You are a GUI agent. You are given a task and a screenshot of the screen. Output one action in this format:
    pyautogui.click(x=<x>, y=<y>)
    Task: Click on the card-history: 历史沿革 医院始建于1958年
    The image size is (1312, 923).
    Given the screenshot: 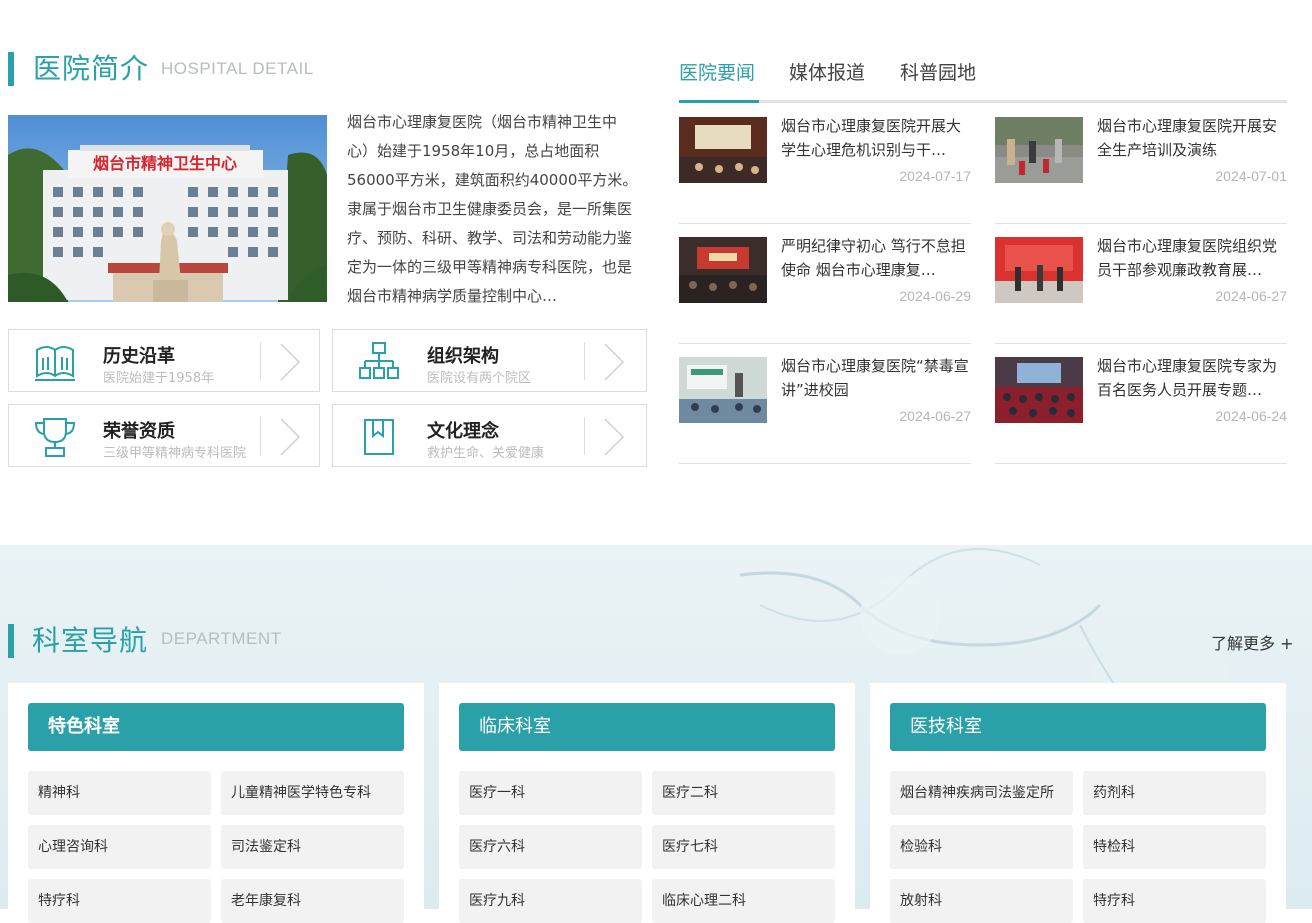 What is the action you would take?
    pyautogui.click(x=164, y=360)
    